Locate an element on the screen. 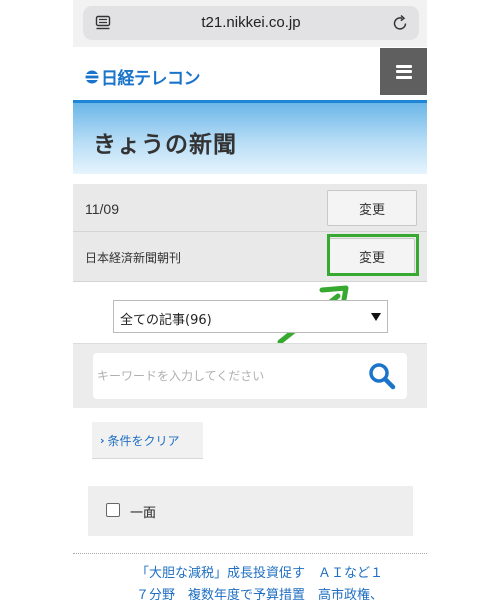  dropdown-caret-icon is located at coordinates (376, 317).